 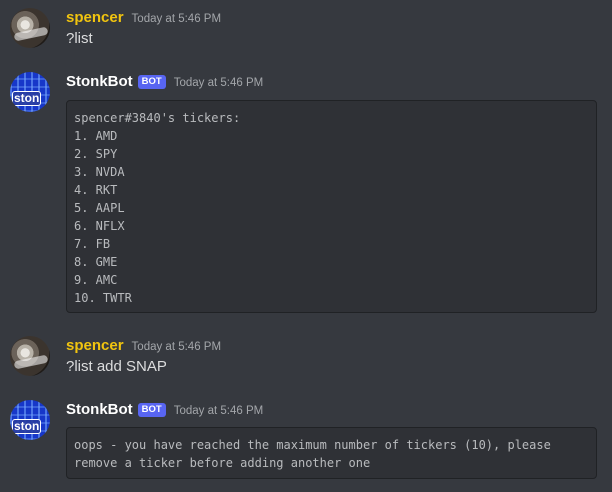 I want to click on code-line: 8. GME, so click(x=96, y=262).